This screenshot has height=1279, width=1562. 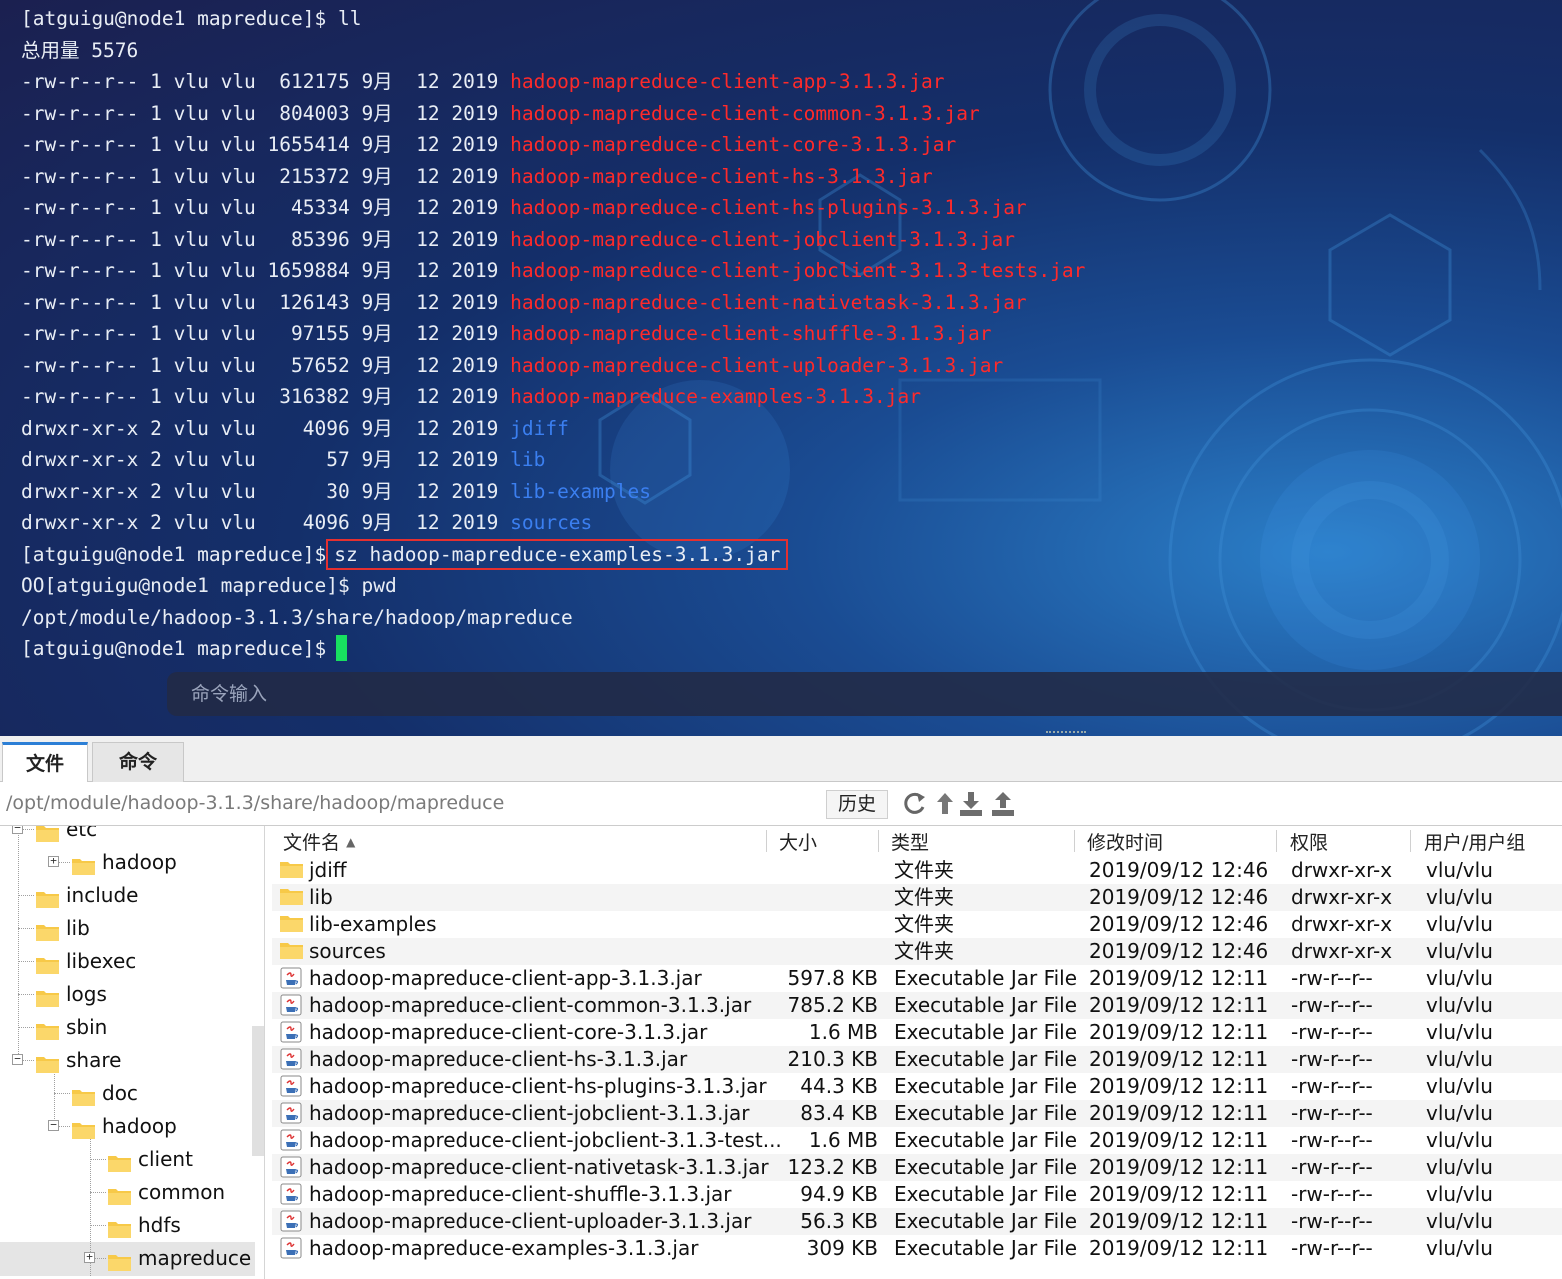 What do you see at coordinates (291, 1194) in the screenshot?
I see `jar-file-icon` at bounding box center [291, 1194].